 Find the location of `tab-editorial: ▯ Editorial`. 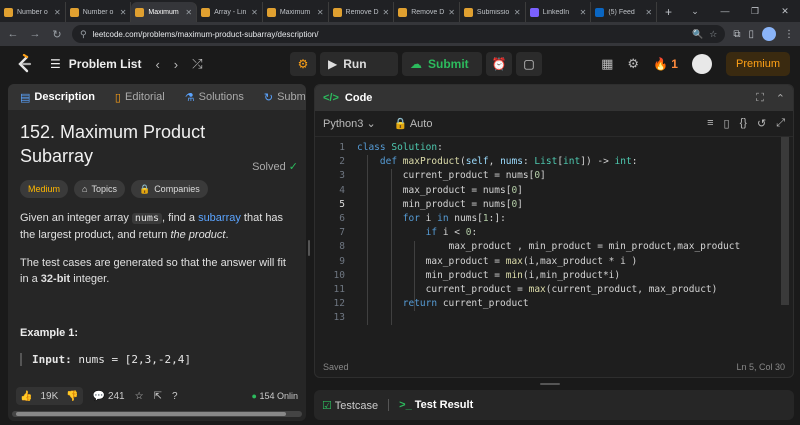

tab-editorial: ▯ Editorial is located at coordinates (140, 97).